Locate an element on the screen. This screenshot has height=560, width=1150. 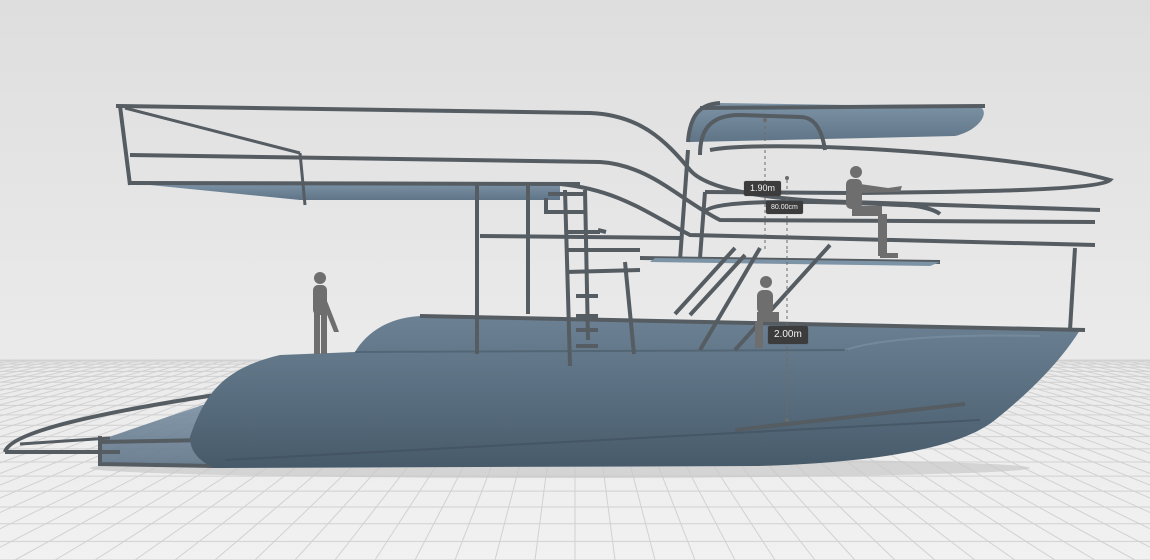
dimension-label-rail-height: 80.00cm is located at coordinates (784, 207).